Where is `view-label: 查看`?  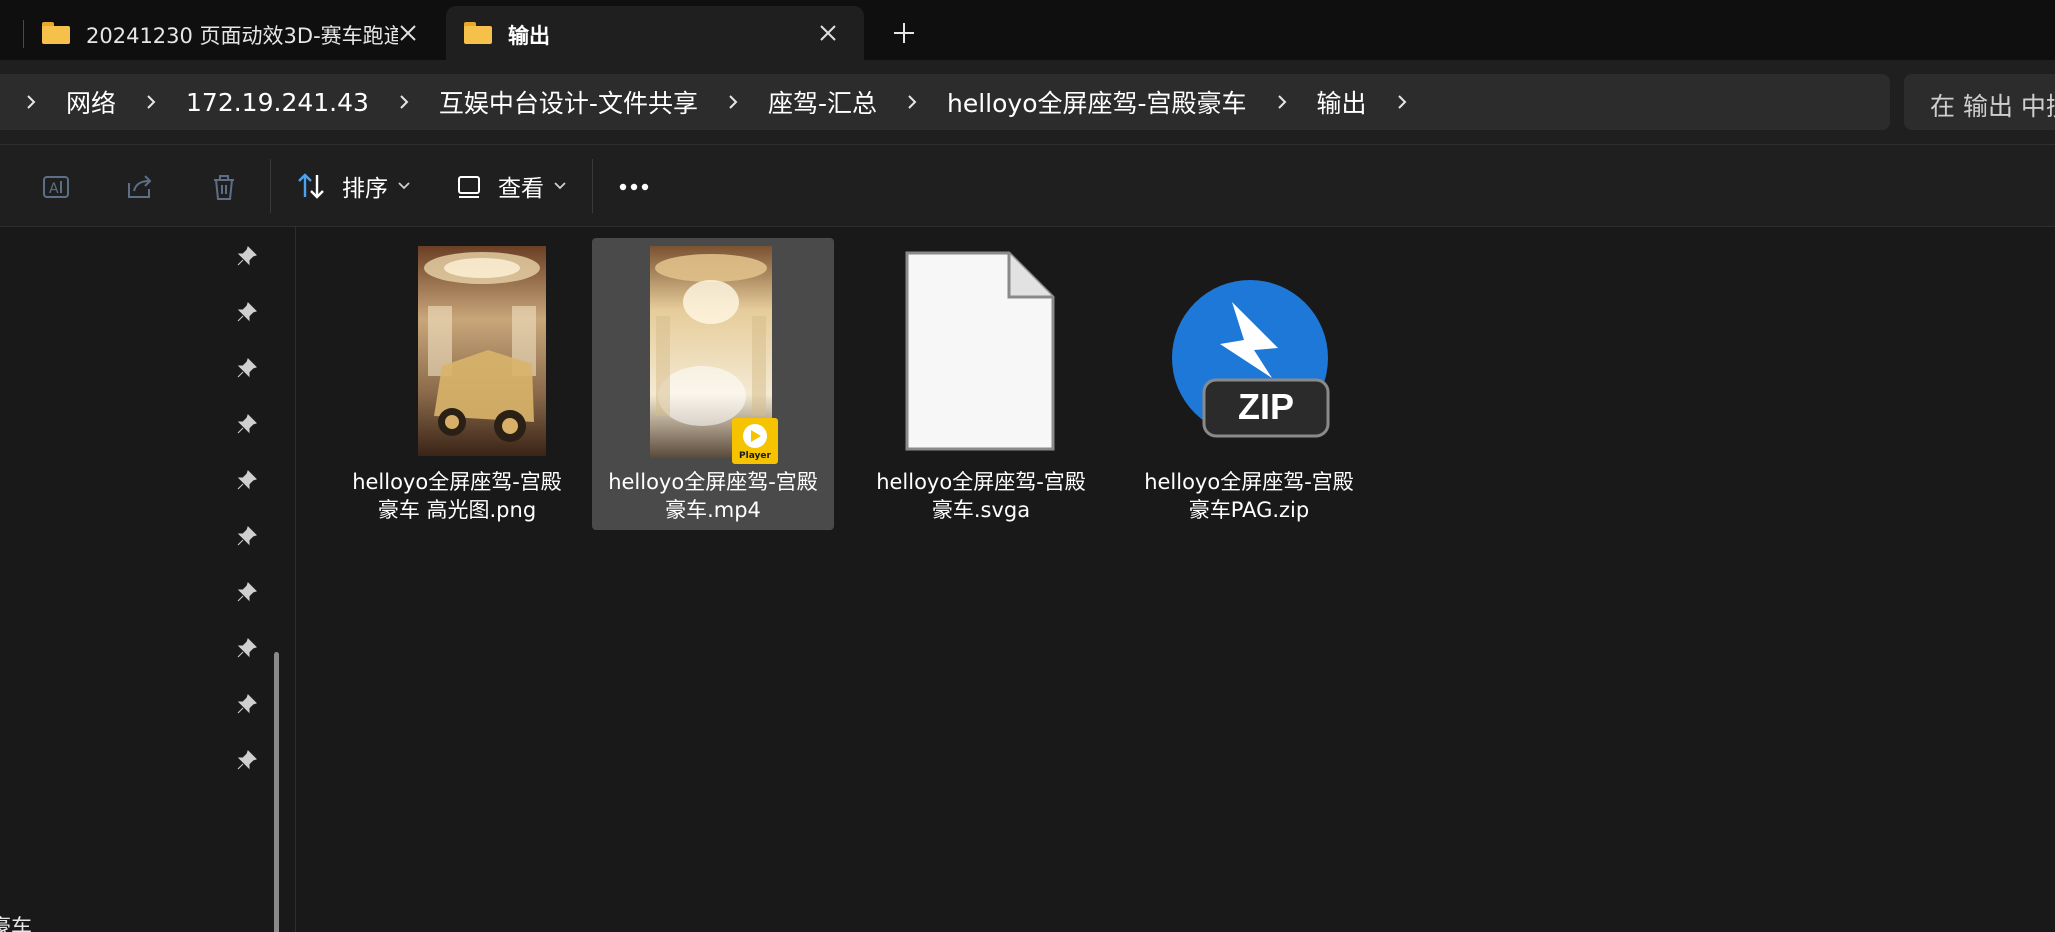
view-label: 查看 is located at coordinates (521, 189).